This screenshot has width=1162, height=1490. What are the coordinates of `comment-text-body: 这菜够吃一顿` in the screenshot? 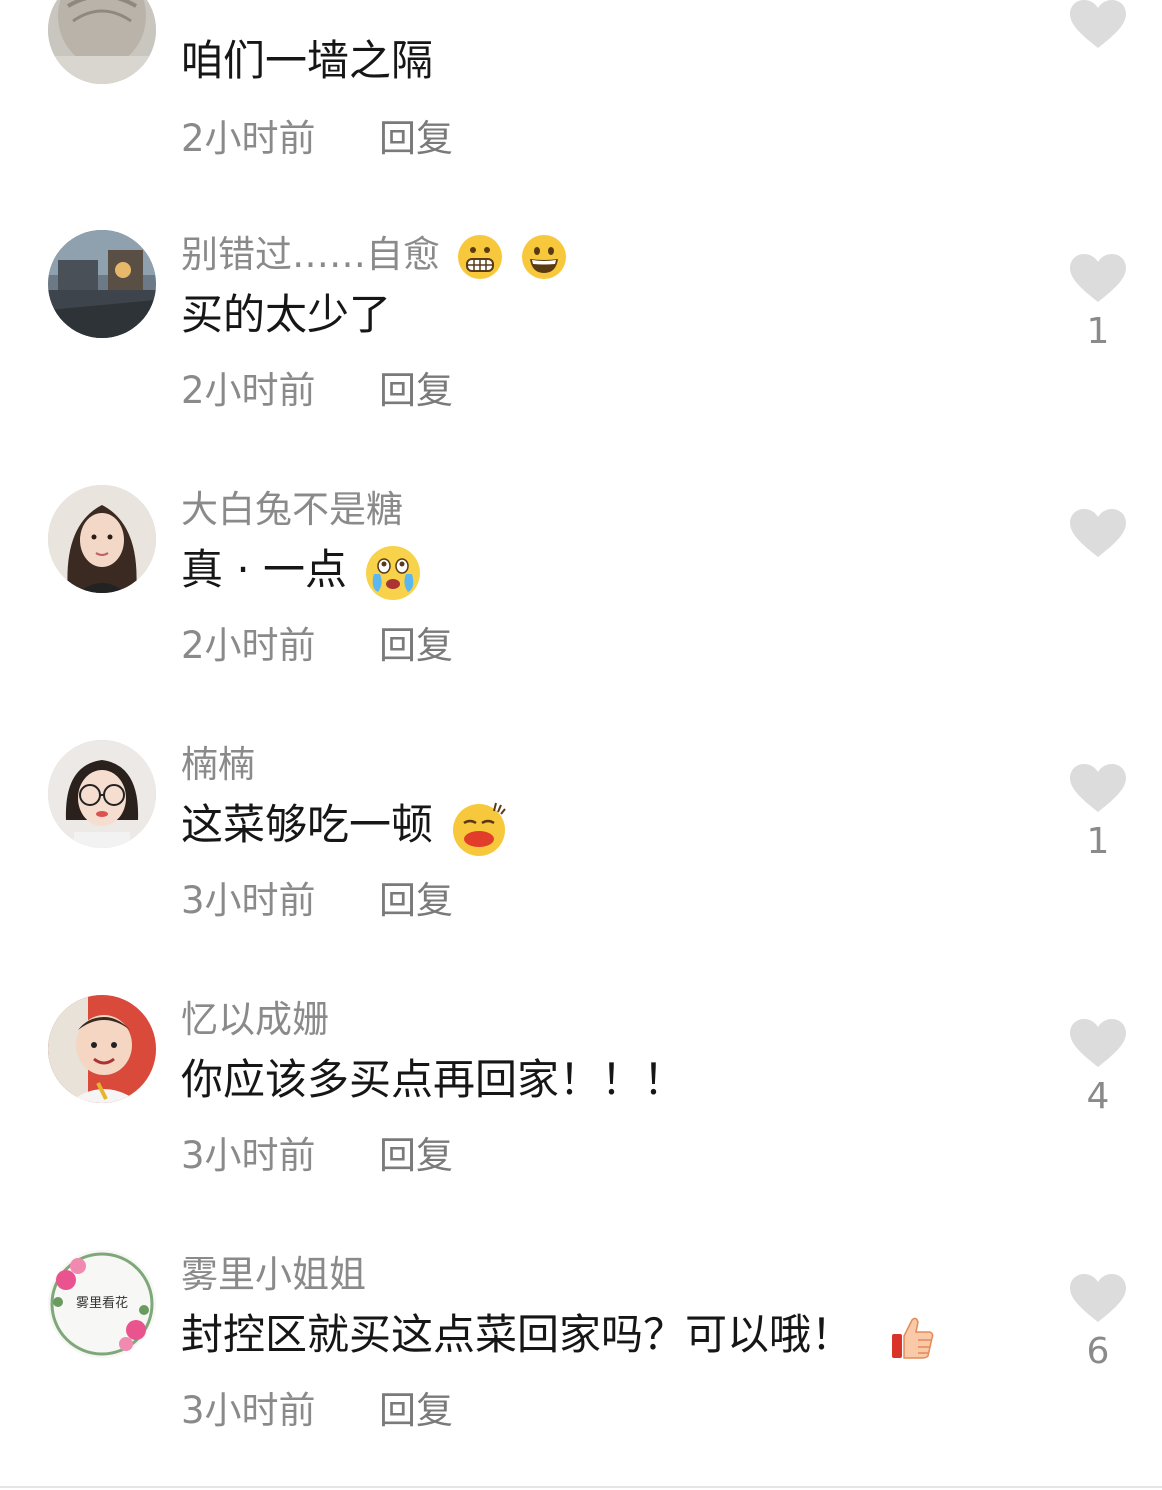 It's located at (307, 824).